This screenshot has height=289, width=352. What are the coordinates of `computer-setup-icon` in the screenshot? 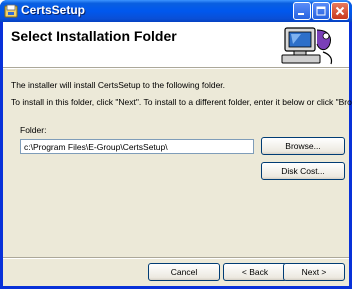 It's located at (307, 46).